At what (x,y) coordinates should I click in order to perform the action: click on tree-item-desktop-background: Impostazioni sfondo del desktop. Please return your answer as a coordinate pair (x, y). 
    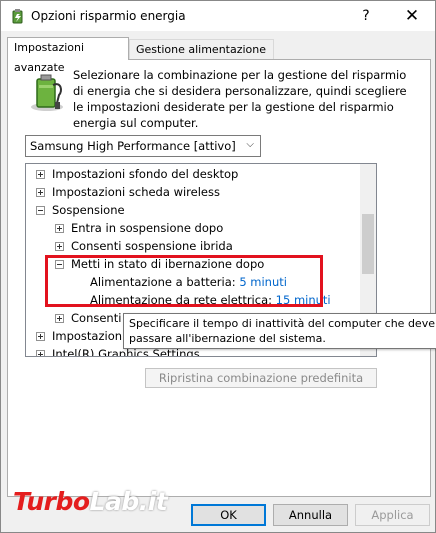
    Looking at the image, I should click on (137, 174).